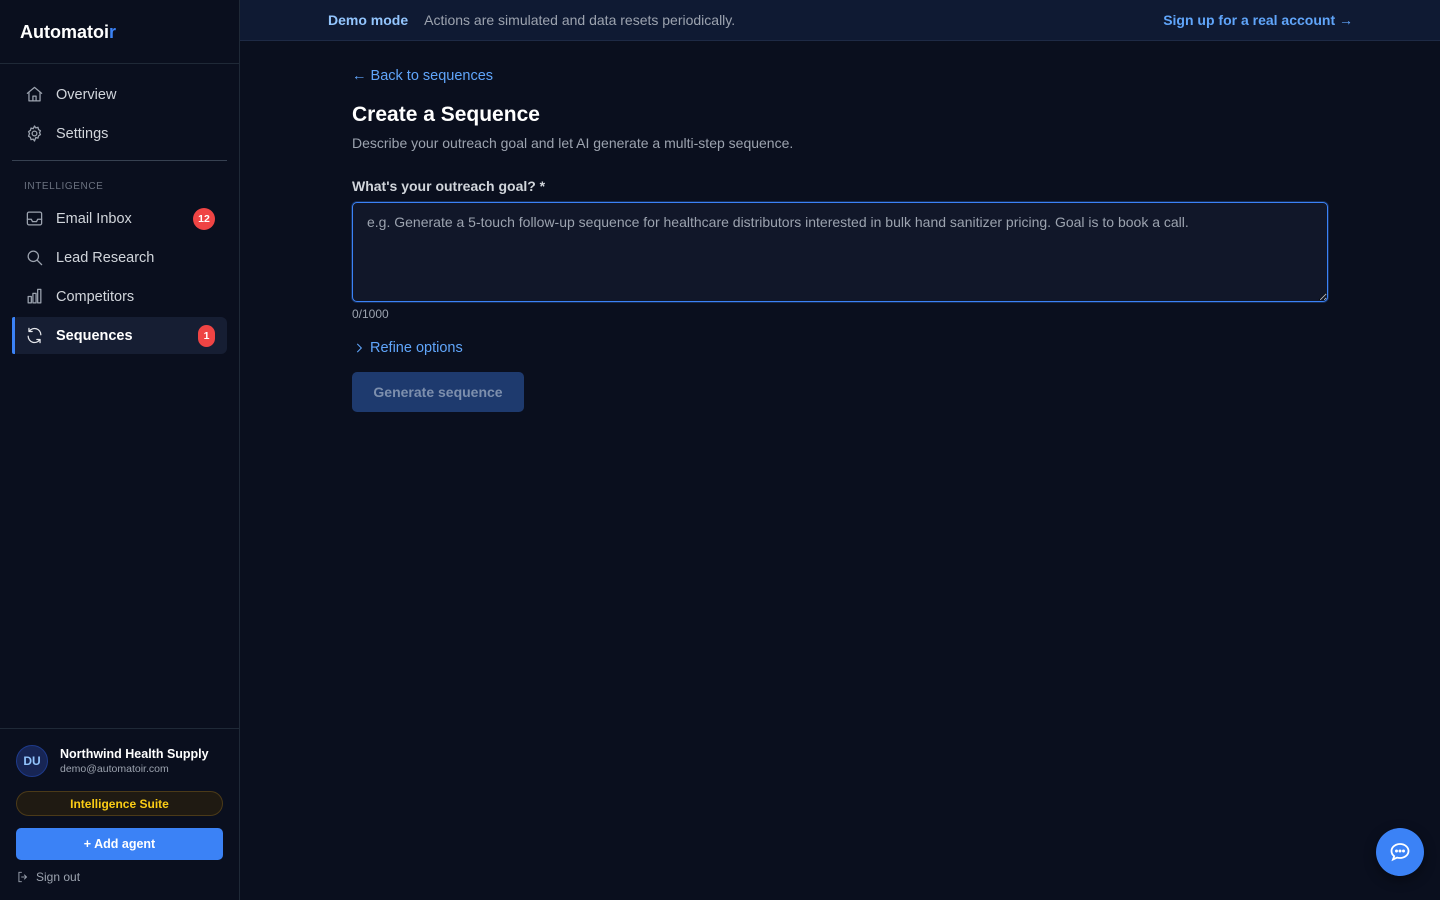 Image resolution: width=1440 pixels, height=900 pixels. What do you see at coordinates (105, 257) in the screenshot?
I see `sidebar-item-label: Lead Research` at bounding box center [105, 257].